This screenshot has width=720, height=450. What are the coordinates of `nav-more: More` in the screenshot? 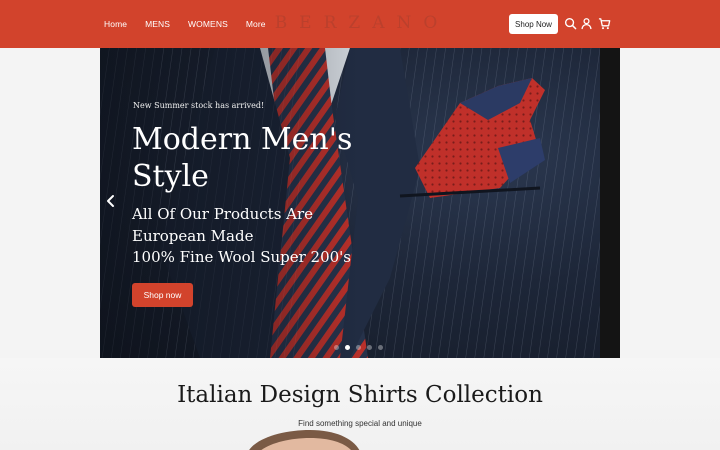 It's located at (256, 24).